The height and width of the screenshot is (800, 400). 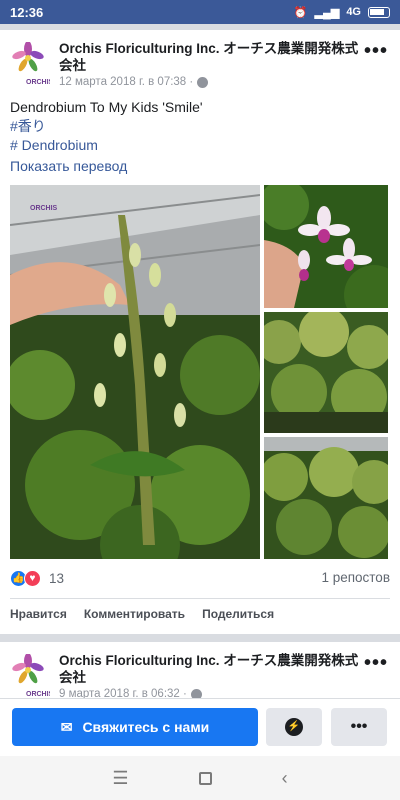 I want to click on network-type: 4G, so click(x=353, y=12).